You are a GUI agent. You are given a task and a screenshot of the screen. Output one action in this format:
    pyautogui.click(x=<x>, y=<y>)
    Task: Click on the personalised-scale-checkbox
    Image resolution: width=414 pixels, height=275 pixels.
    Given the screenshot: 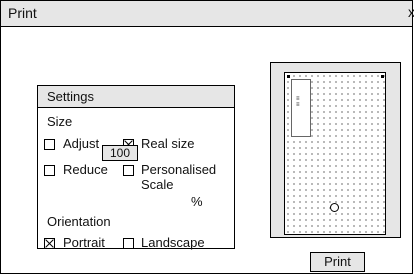 What is the action you would take?
    pyautogui.click(x=128, y=170)
    